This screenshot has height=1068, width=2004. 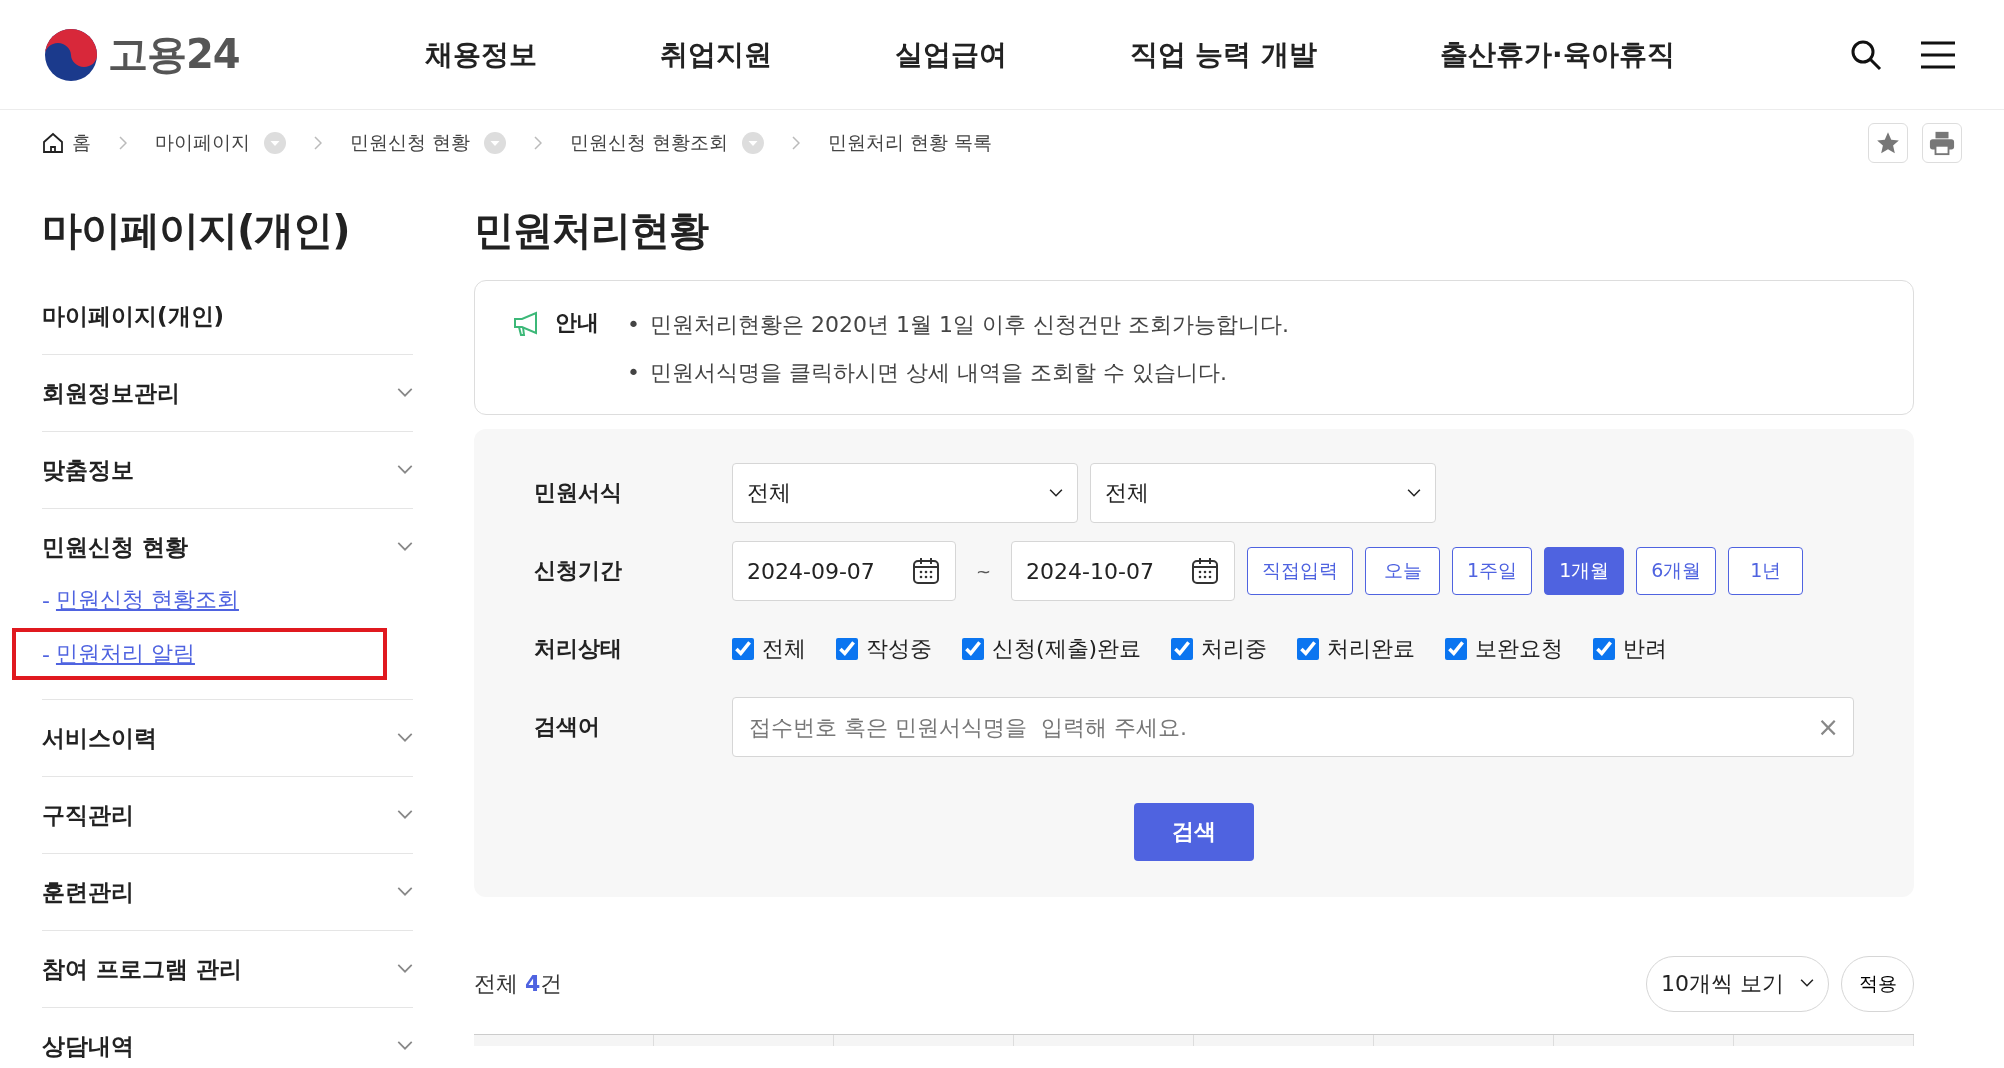 I want to click on breadcrumb-link: 민원처리 현황 목록, so click(x=910, y=143).